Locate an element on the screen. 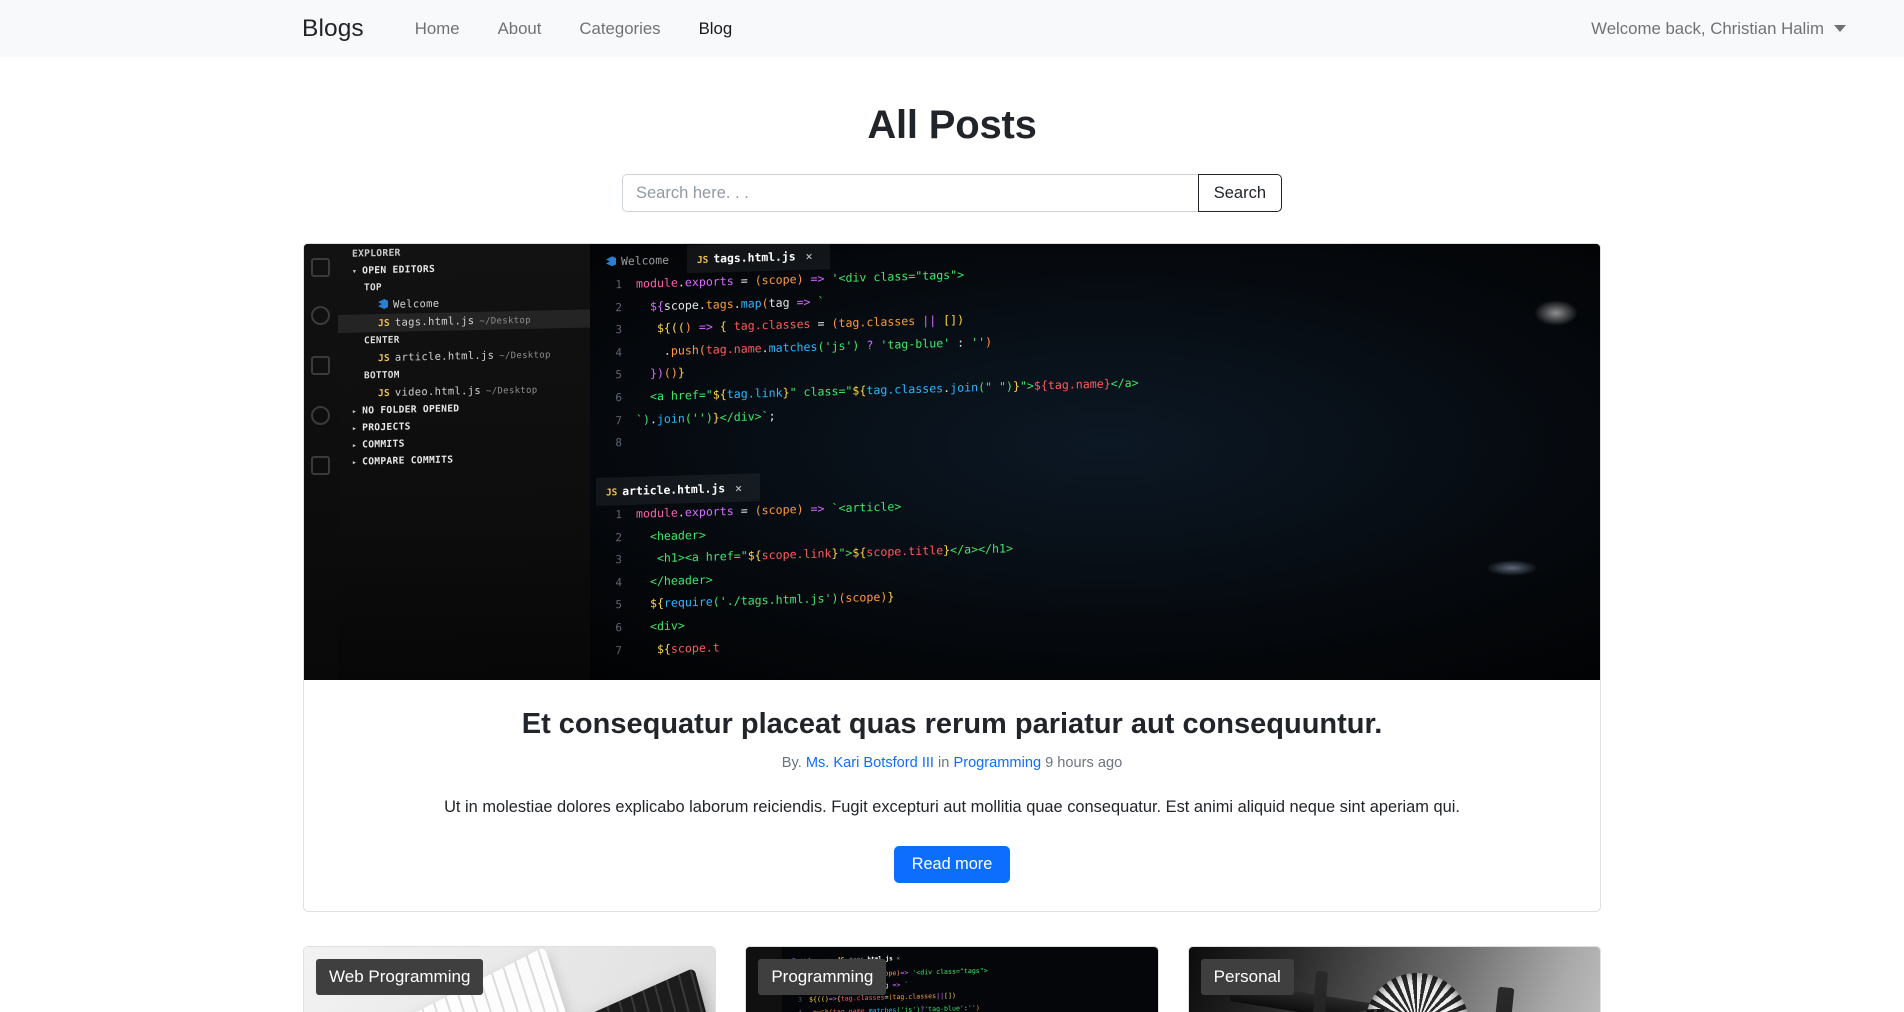 The height and width of the screenshot is (1012, 1904). primary-nav: Home About Categories Blog is located at coordinates (573, 29).